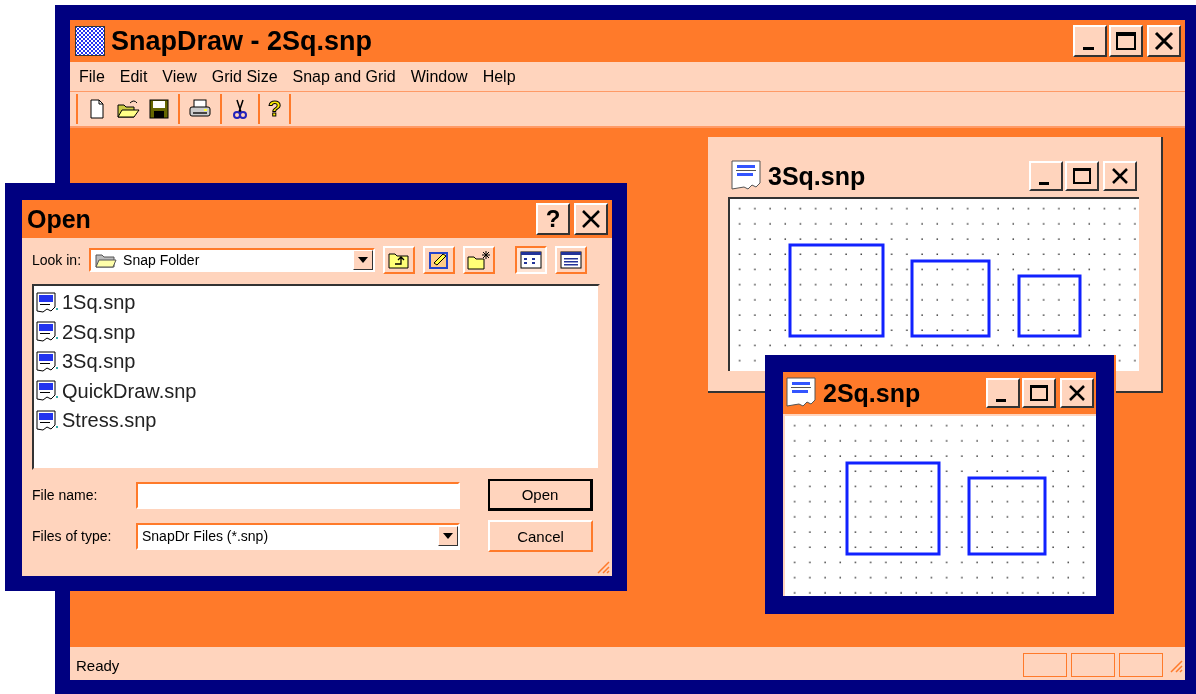 Image resolution: width=1196 pixels, height=694 pixels. What do you see at coordinates (344, 76) in the screenshot?
I see `menu-item: Snap and Grid` at bounding box center [344, 76].